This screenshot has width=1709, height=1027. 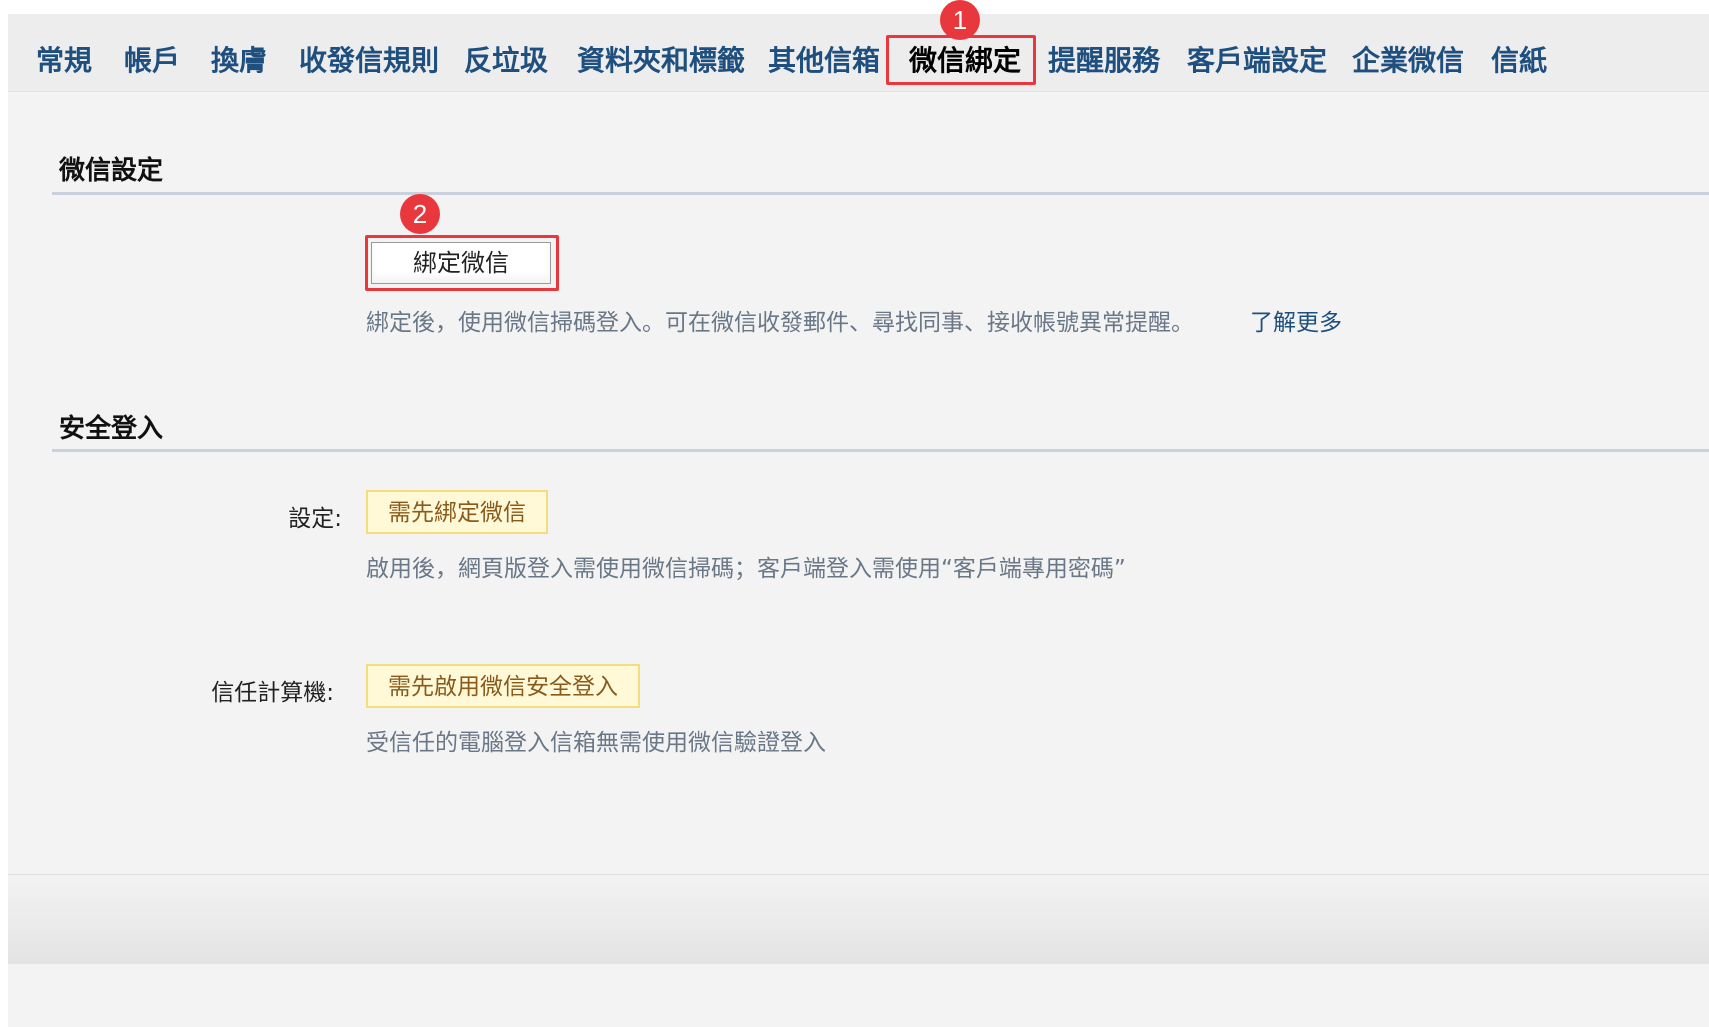 What do you see at coordinates (369, 61) in the screenshot?
I see `tab-mail-rules: 收發信規則` at bounding box center [369, 61].